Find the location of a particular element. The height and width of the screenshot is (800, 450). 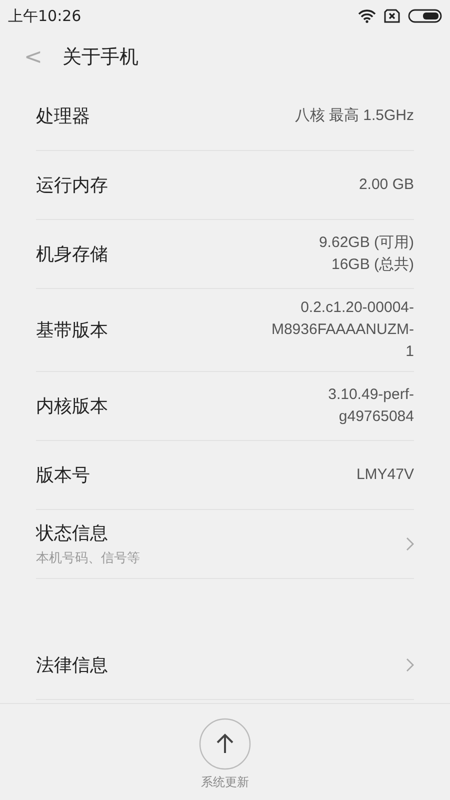

row-value: 3.10.49-perf- g49765084 is located at coordinates (370, 406).